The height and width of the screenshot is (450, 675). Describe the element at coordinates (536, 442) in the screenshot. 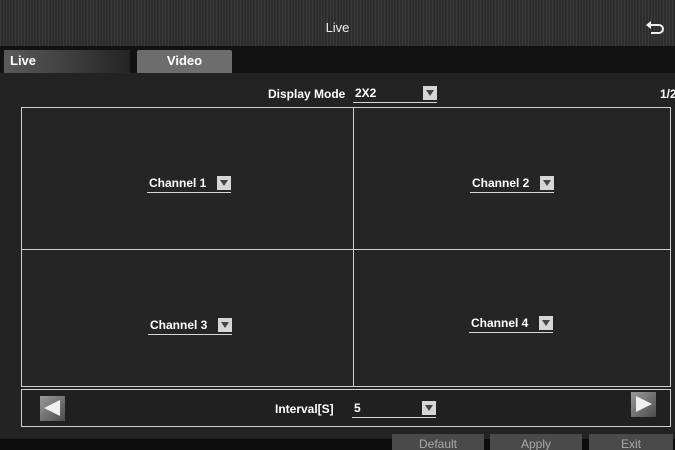

I see `apply-button: Apply` at that location.